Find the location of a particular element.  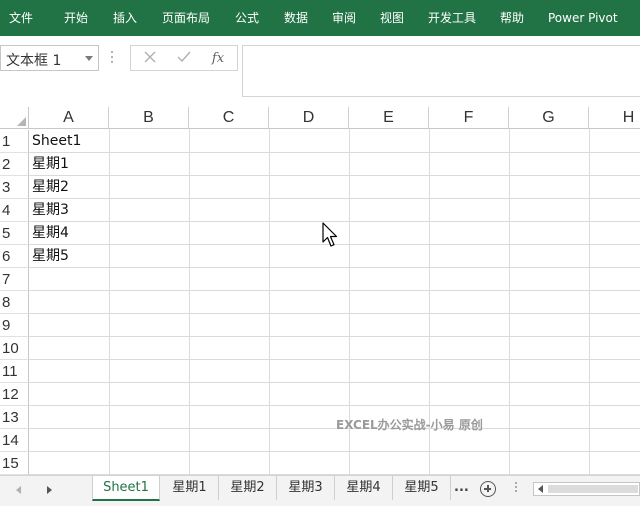

formula-input is located at coordinates (441, 71).